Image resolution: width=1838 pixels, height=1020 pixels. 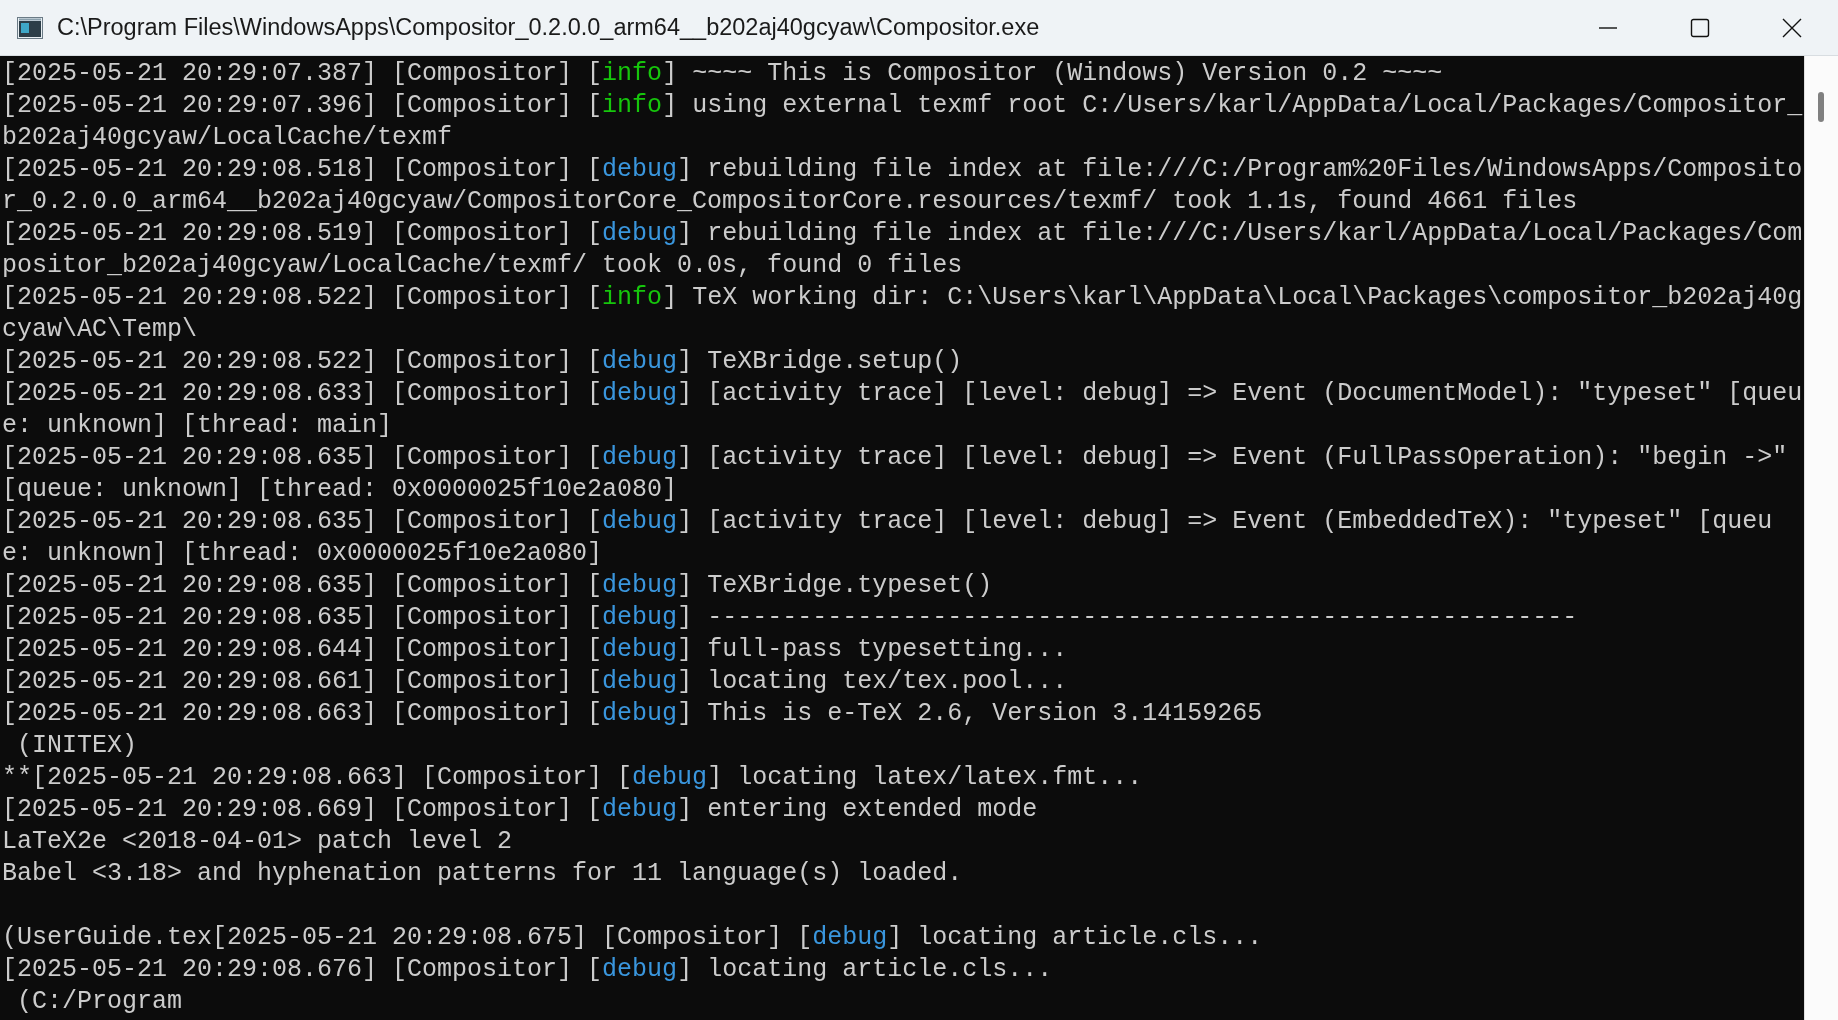 I want to click on log-line: [2025-05-21 20:29:08.518] [Compositor] [debug] rebuilding file index at file:///C:/Program%20Files/WindowsApps/Compositor_0.2.0.0_arm64__b202aj40gcyaw/CompositorCore_CompositorCore.resources/texmf/ took 1.1s, found 4661 files, so click(x=902, y=186).